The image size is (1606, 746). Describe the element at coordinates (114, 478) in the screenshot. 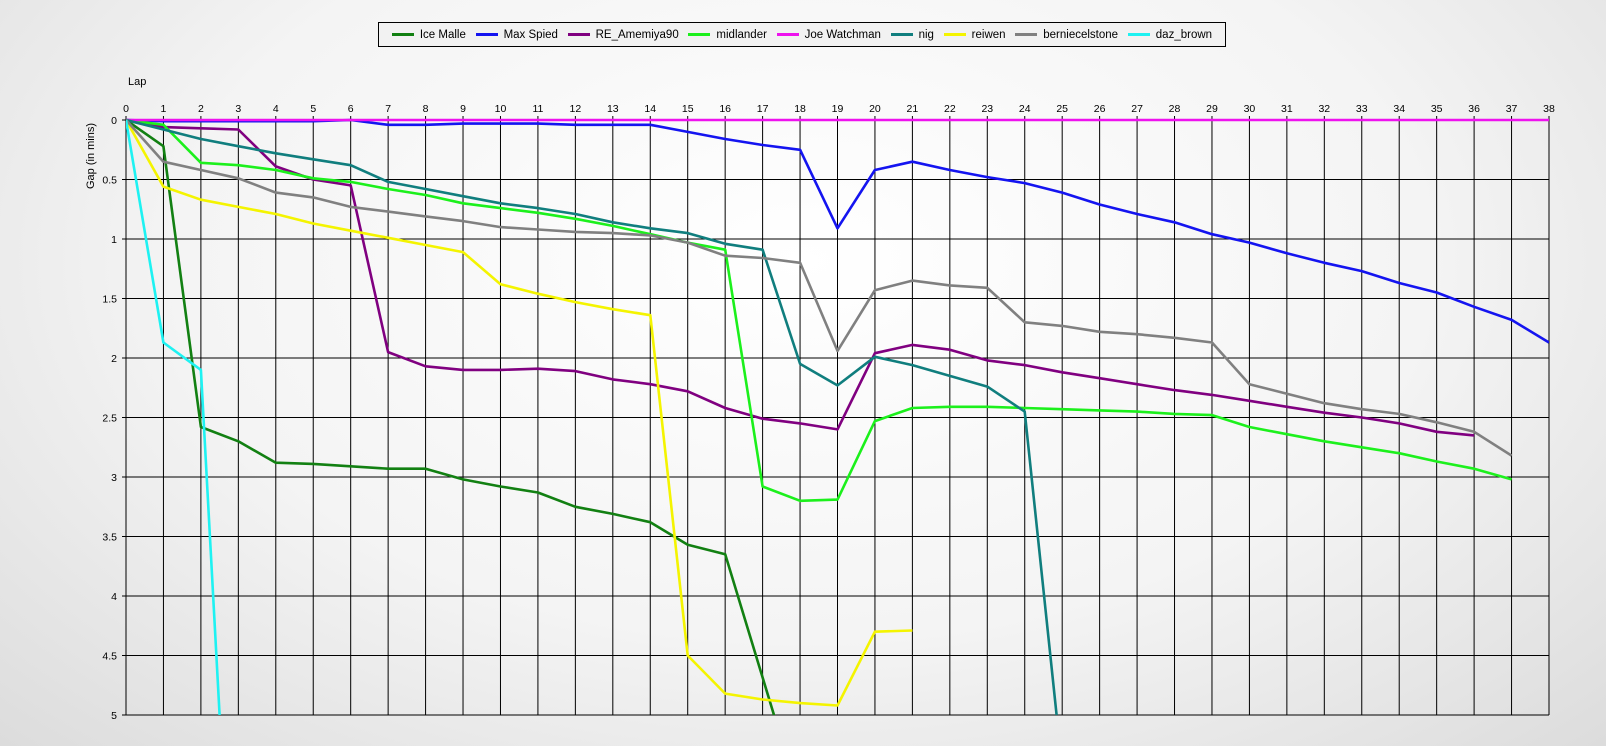

I see `y-tick-label: 3` at that location.